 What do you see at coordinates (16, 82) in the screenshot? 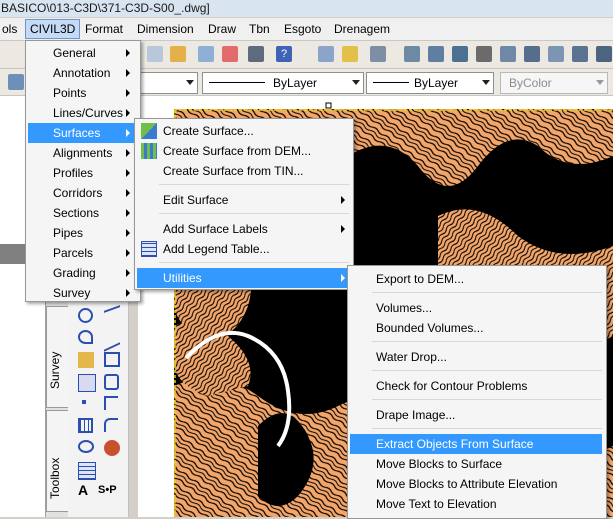
I see `layer-icon` at bounding box center [16, 82].